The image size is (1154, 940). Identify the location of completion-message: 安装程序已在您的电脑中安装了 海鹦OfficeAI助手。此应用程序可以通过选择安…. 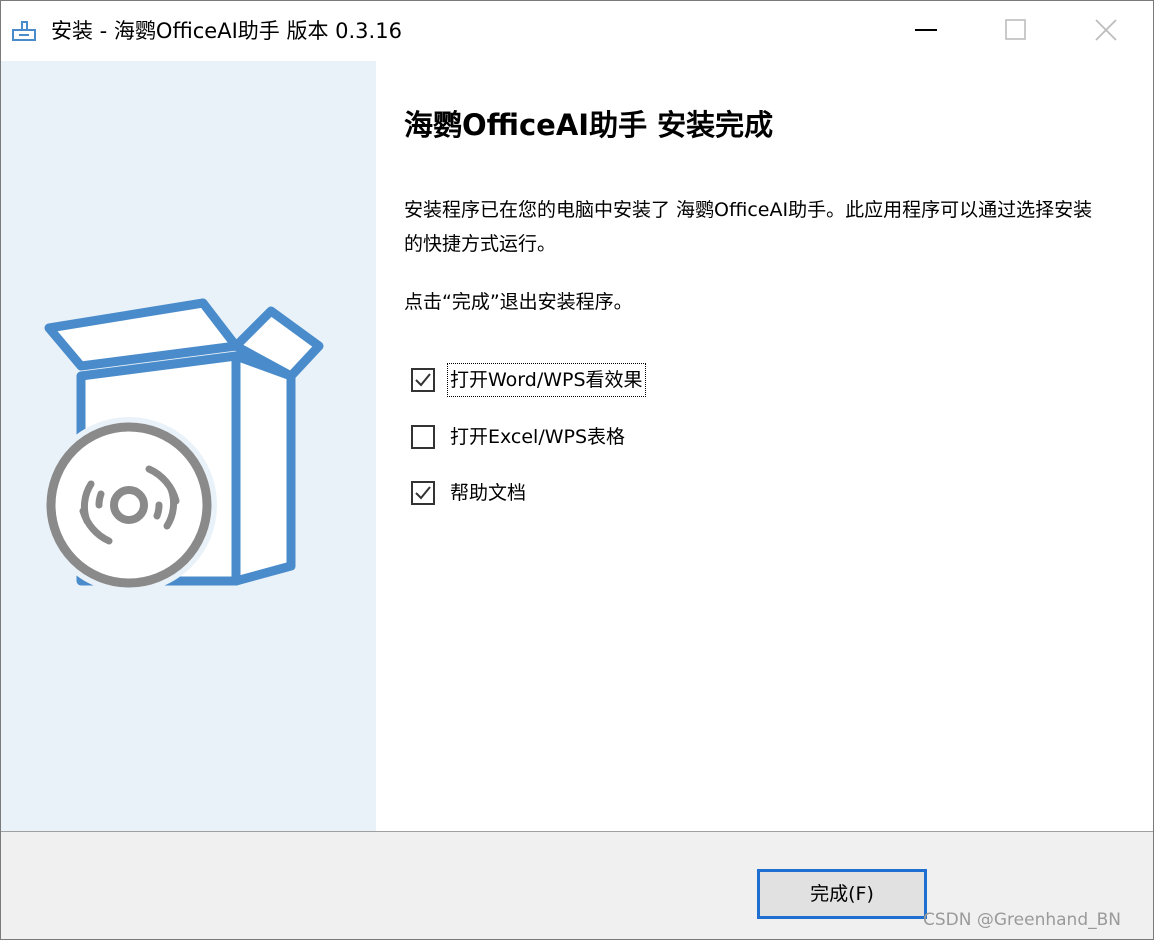
(748, 227).